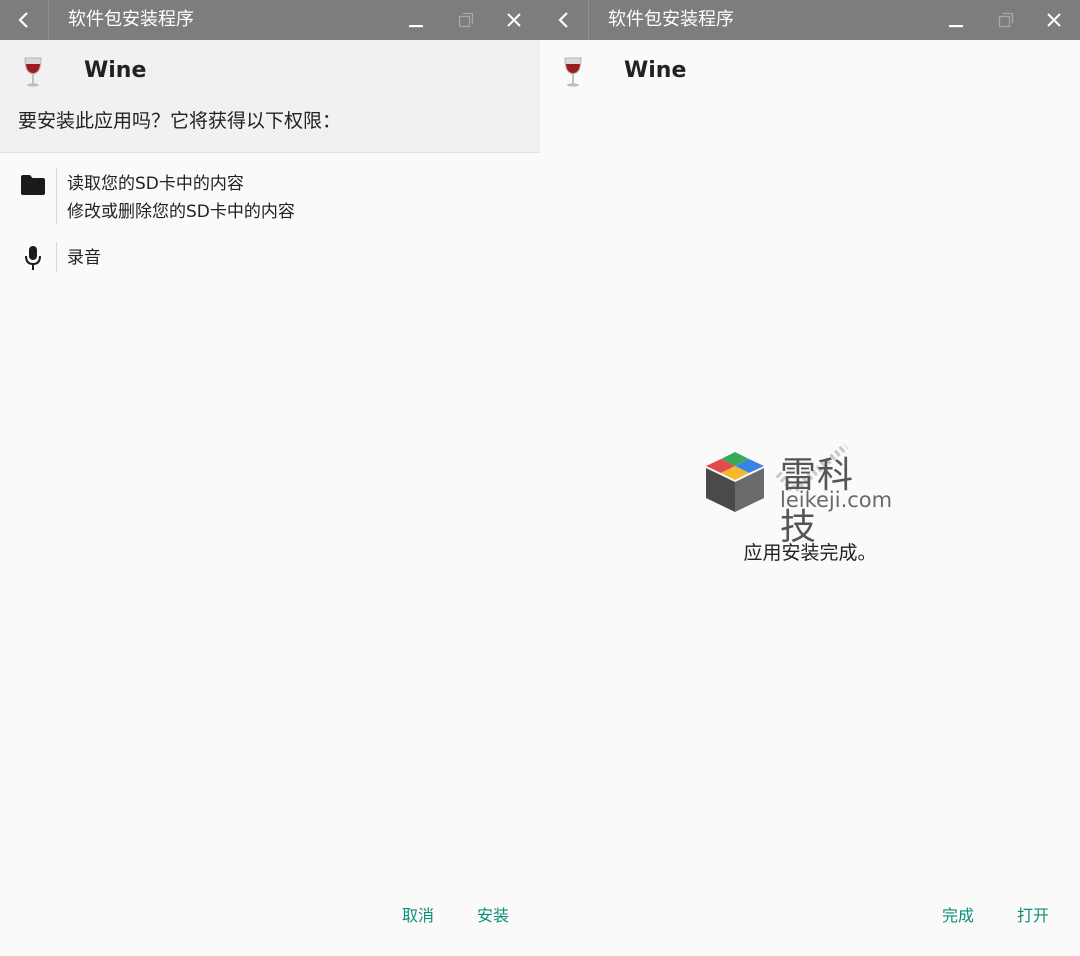  I want to click on app-header: Wine, so click(810, 96).